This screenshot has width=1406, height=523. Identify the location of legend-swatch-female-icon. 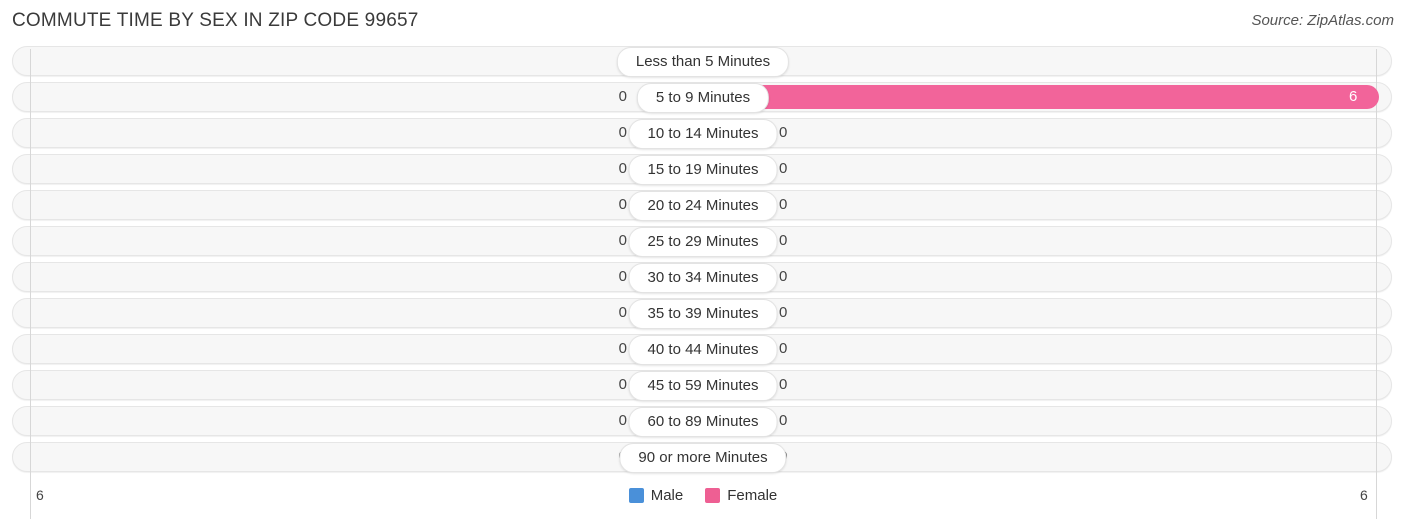
(713, 495).